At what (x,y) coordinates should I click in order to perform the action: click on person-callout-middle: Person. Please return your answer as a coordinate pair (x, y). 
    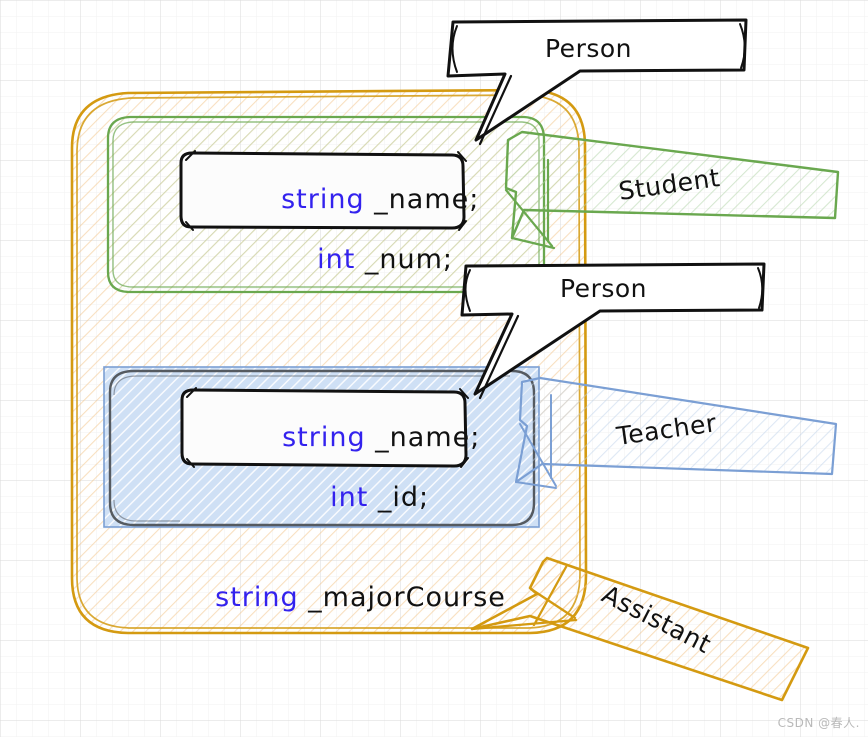
    Looking at the image, I should click on (613, 331).